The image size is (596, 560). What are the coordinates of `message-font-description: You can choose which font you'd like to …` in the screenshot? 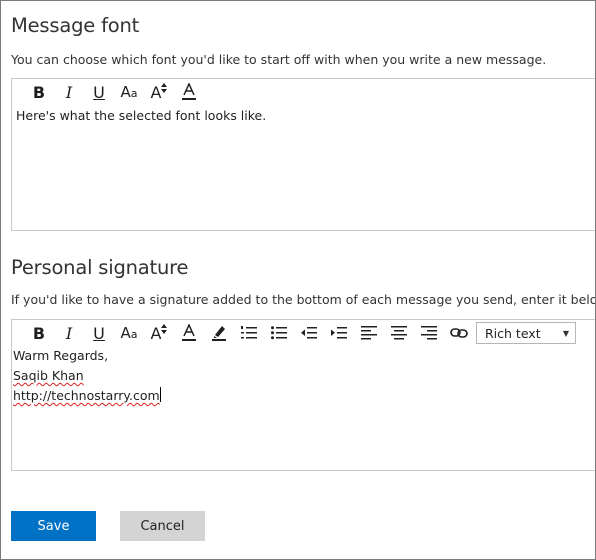 It's located at (279, 59).